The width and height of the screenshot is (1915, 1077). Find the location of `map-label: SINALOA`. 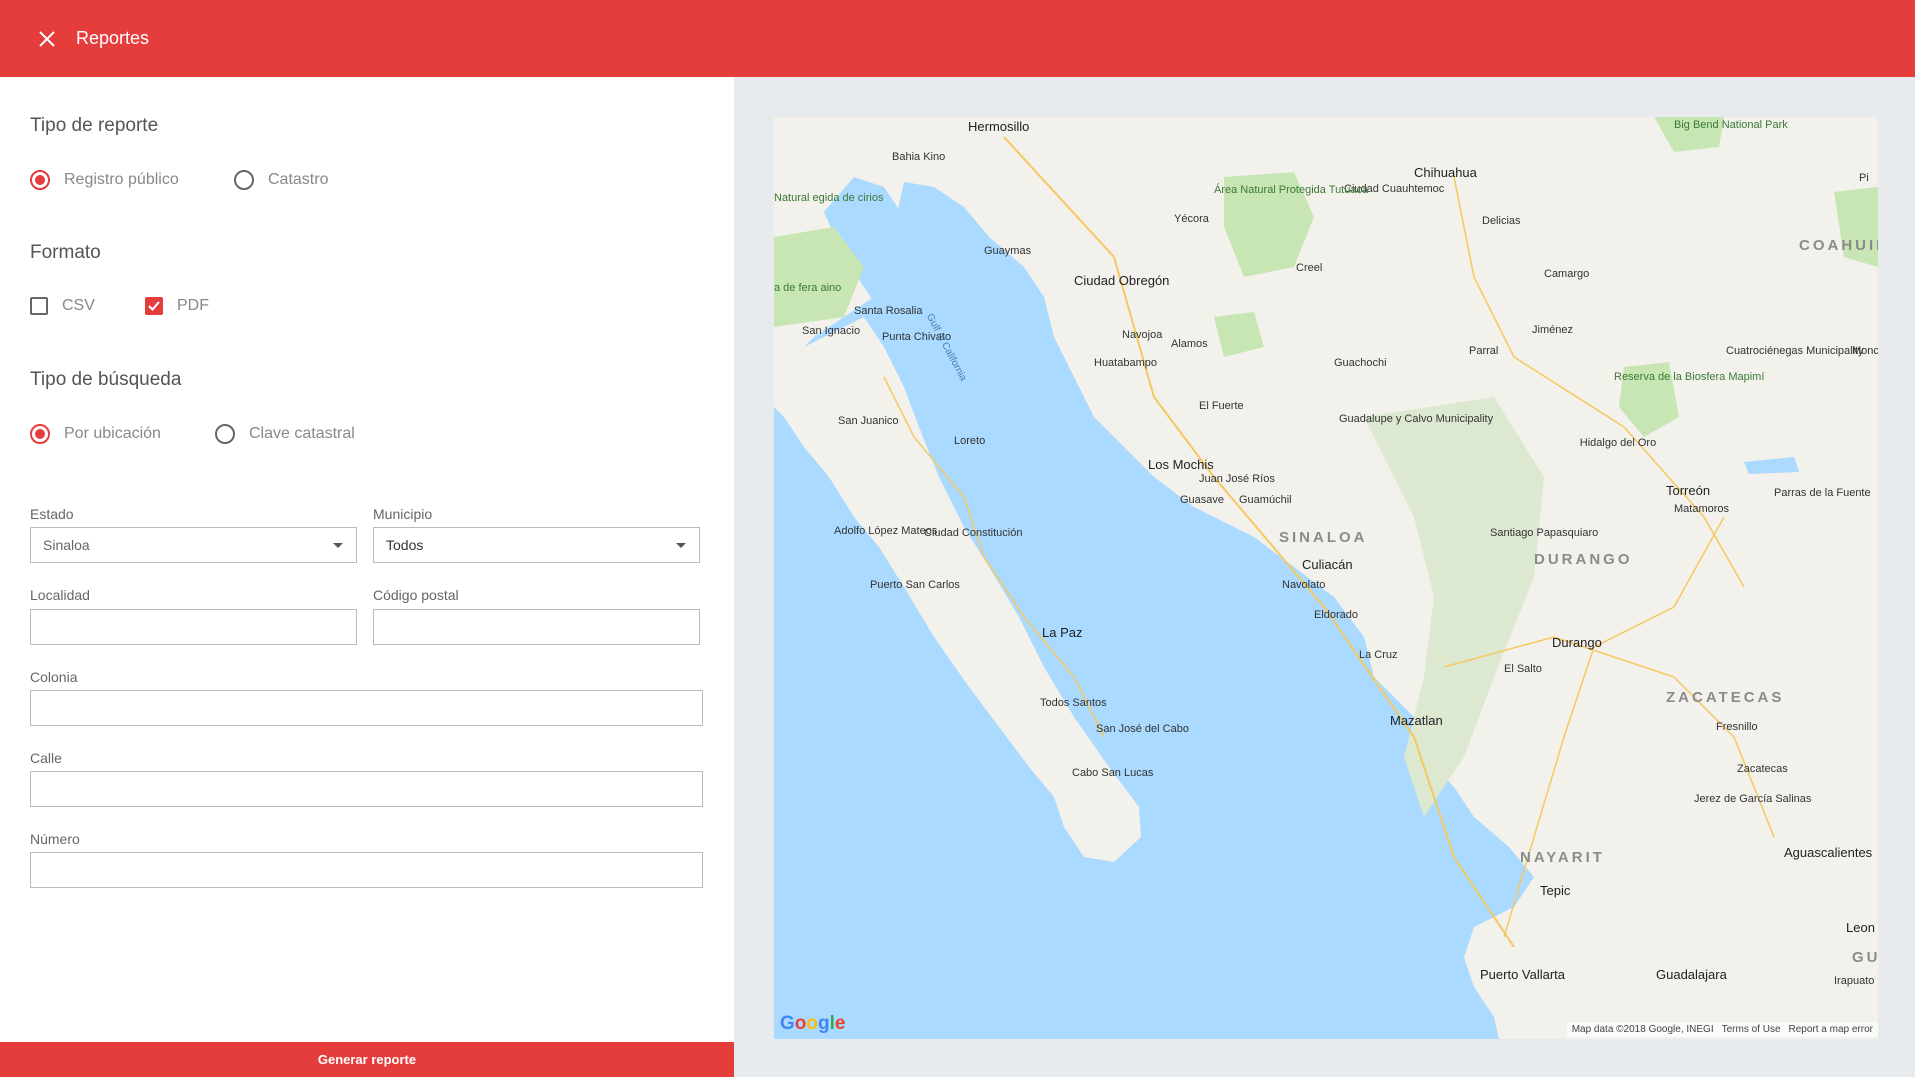

map-label: SINALOA is located at coordinates (1323, 537).